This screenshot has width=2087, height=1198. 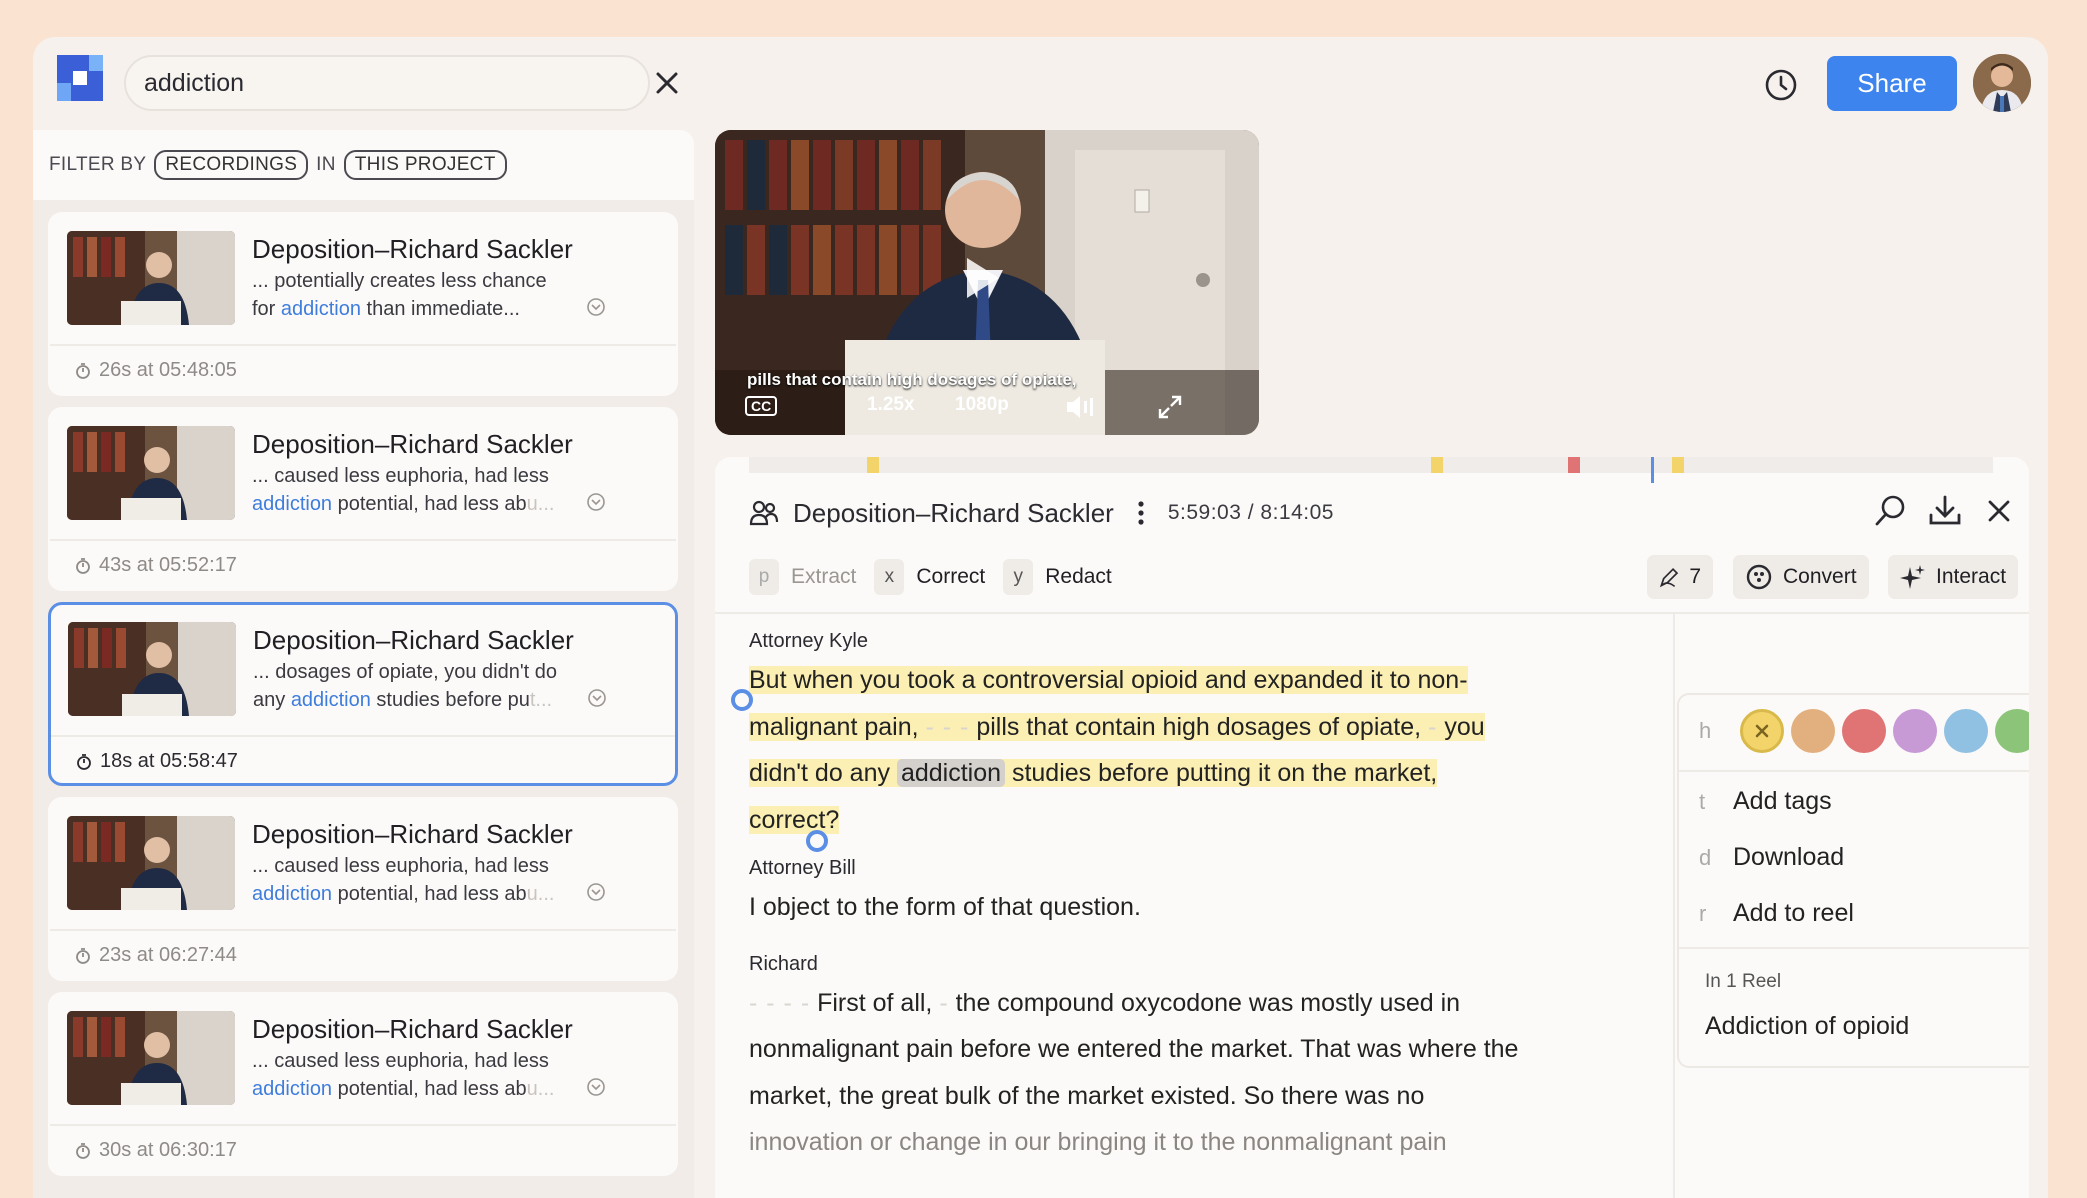 What do you see at coordinates (817, 841) in the screenshot?
I see `selection-end-handle` at bounding box center [817, 841].